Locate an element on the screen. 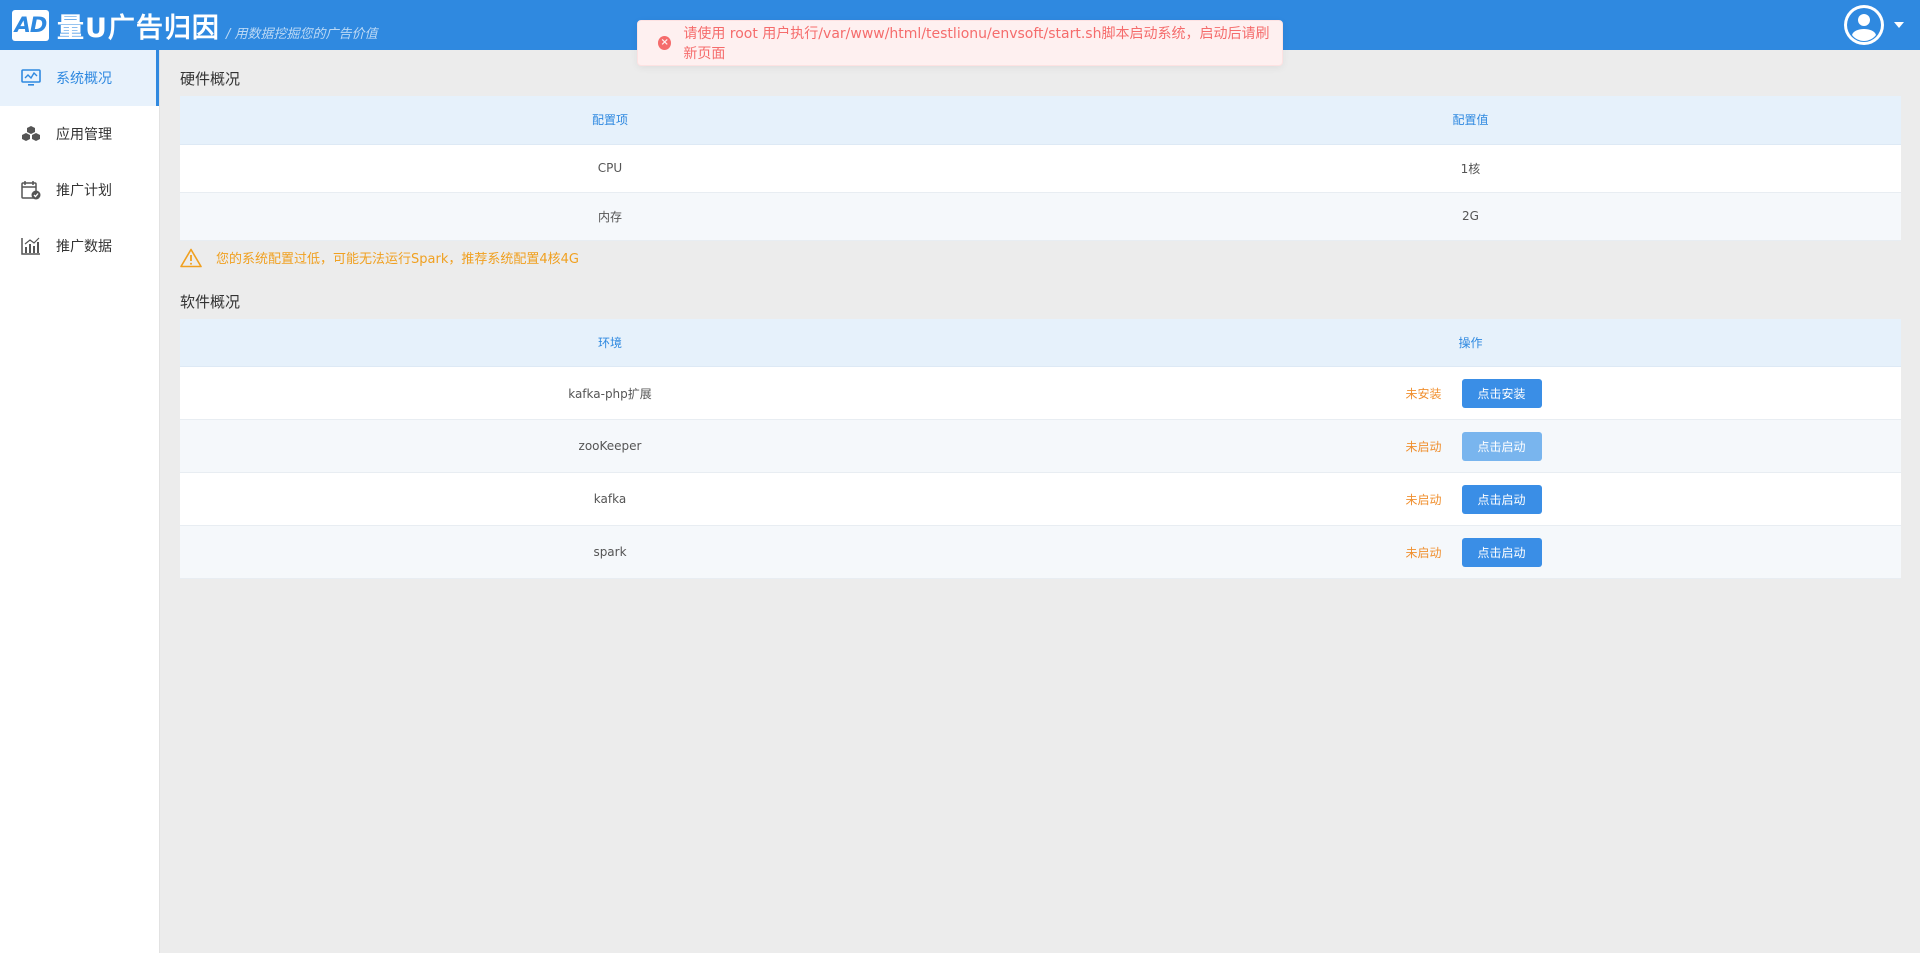 The height and width of the screenshot is (953, 1920). sidebar-item-apps: 应用管理 is located at coordinates (79, 134).